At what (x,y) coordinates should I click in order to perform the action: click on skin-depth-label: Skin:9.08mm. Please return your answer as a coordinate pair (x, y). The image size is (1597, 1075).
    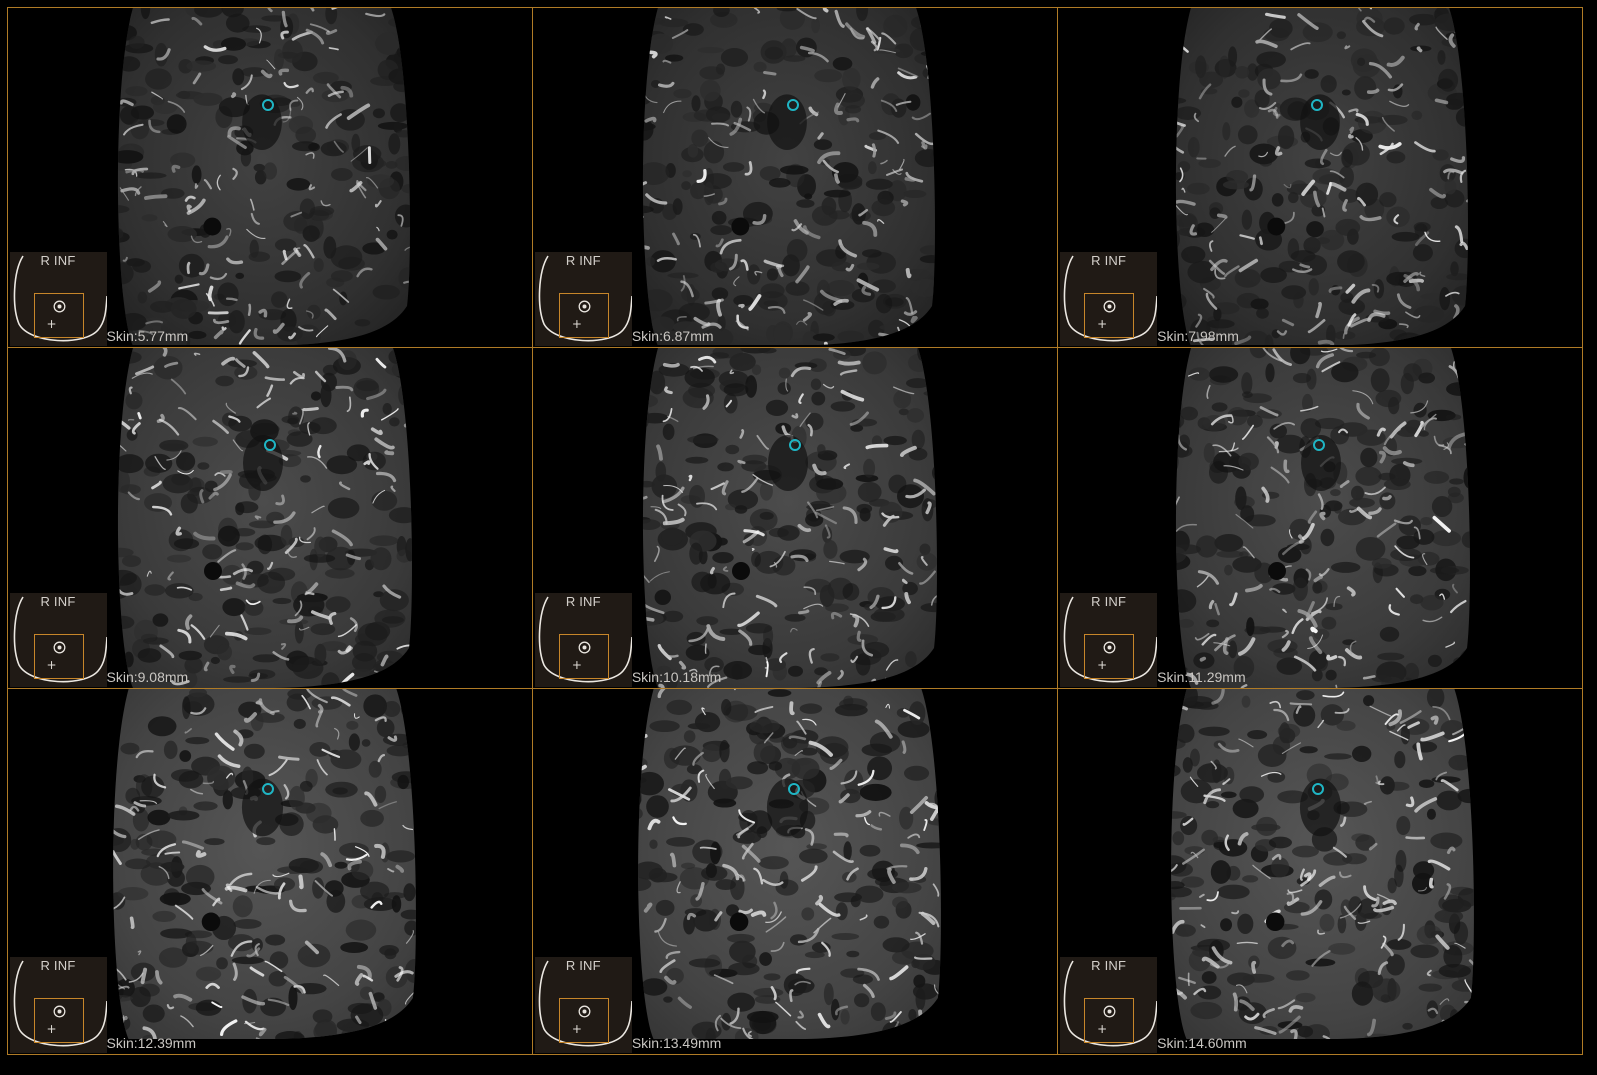
    Looking at the image, I should click on (147, 676).